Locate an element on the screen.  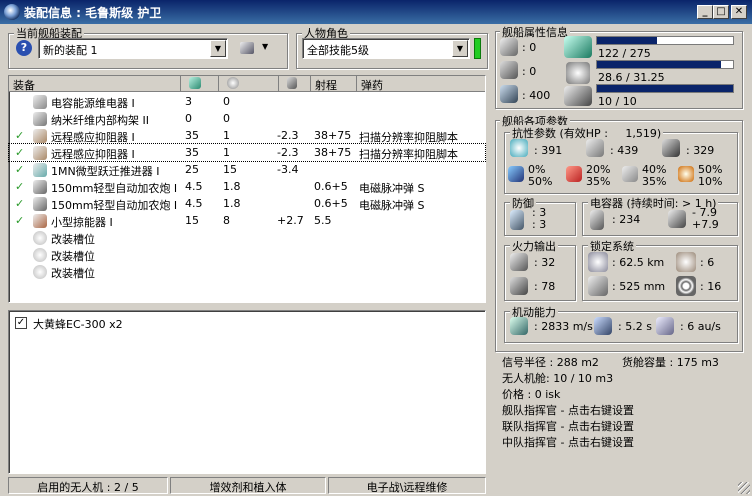
statusbar-boosters: 增效剂和植入体 is located at coordinates (248, 485).